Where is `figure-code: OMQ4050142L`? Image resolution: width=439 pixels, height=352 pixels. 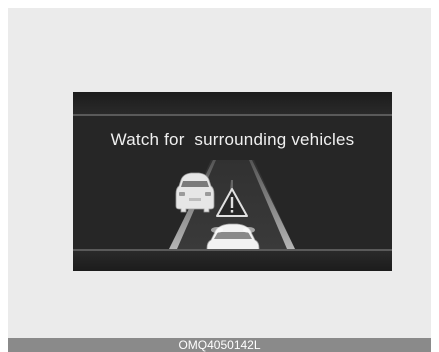 figure-code: OMQ4050142L is located at coordinates (219, 345).